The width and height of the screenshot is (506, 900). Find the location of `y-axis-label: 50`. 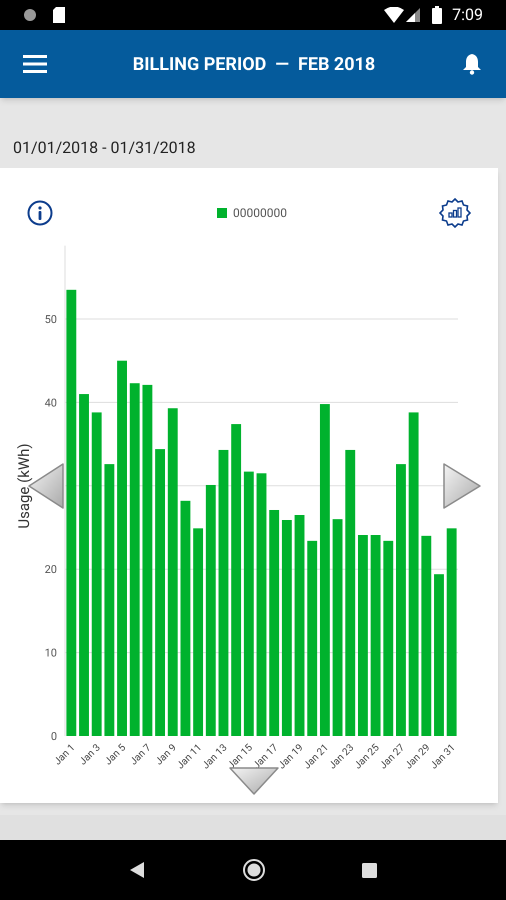

y-axis-label: 50 is located at coordinates (50, 319).